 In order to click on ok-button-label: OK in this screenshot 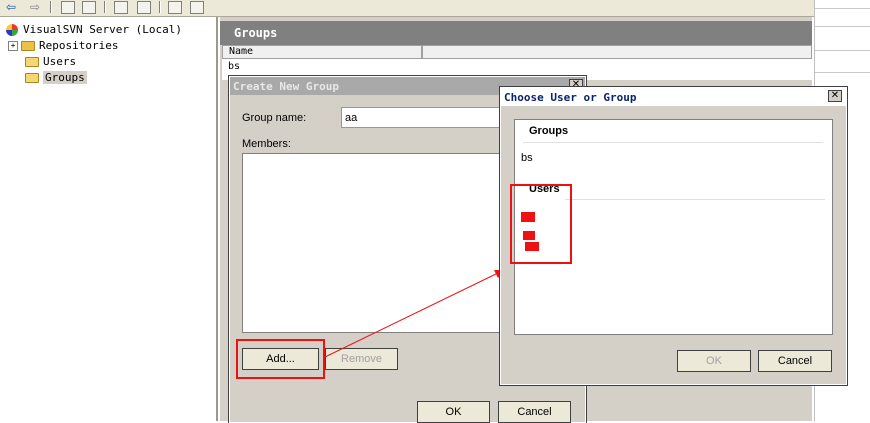, I will do `click(714, 361)`.